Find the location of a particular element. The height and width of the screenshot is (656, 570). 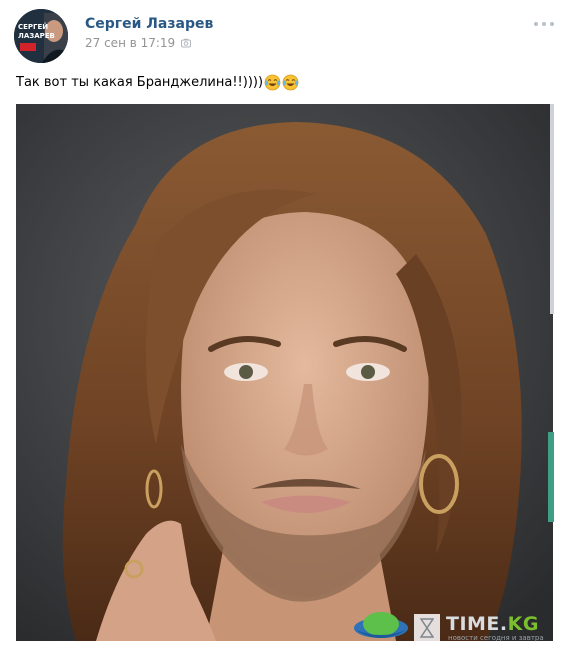

side-scroll-edge is located at coordinates (552, 209).